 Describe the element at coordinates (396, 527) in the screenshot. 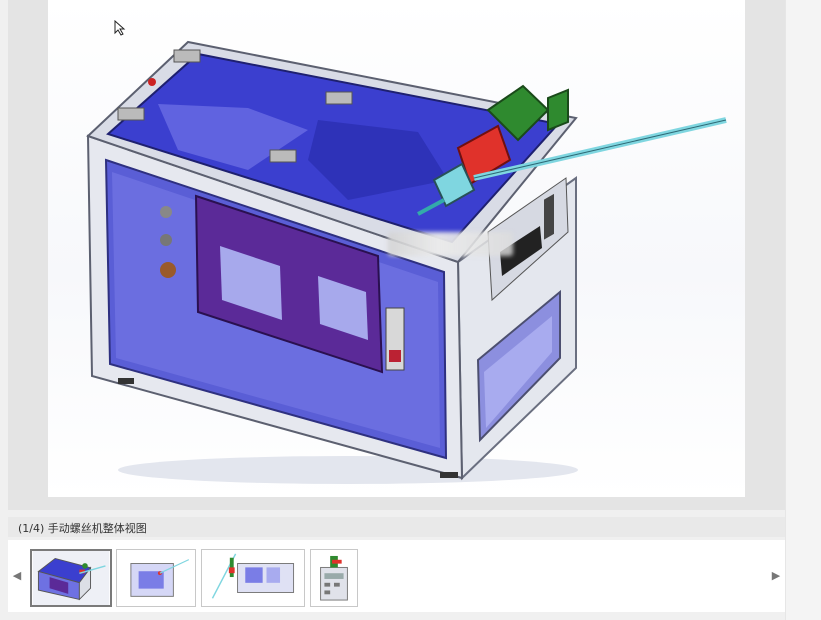

I see `caption-bar: (1/4) 手动螺丝机整体视图` at that location.